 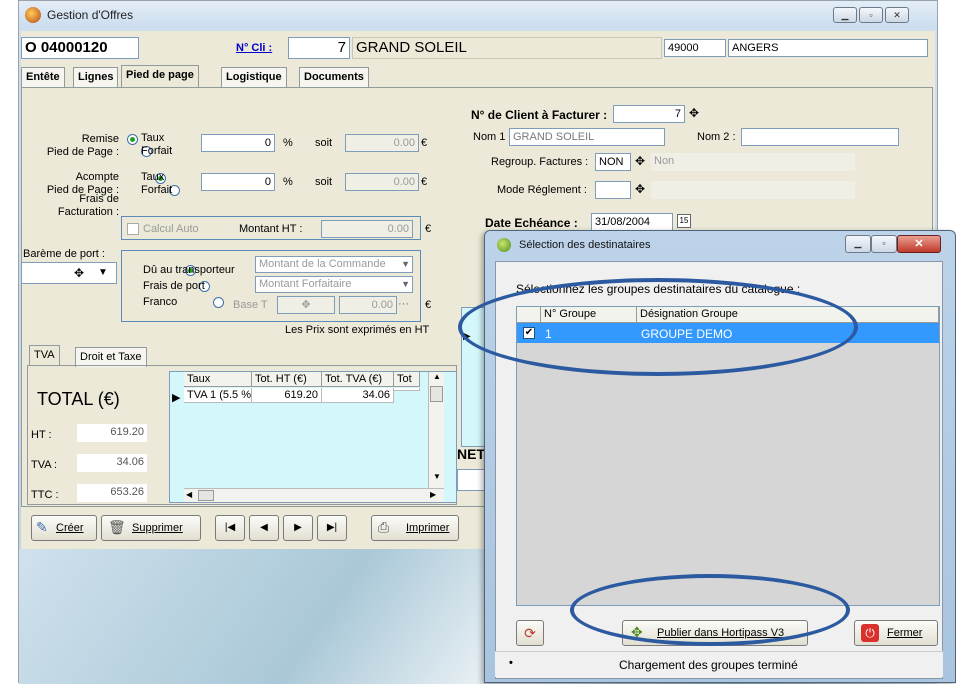 I want to click on col-header-taux: Taux, so click(x=218, y=379).